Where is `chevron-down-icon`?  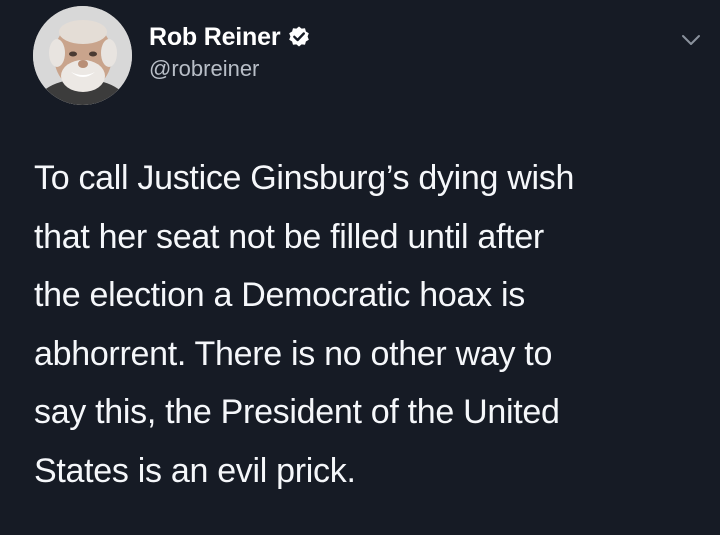 chevron-down-icon is located at coordinates (691, 40).